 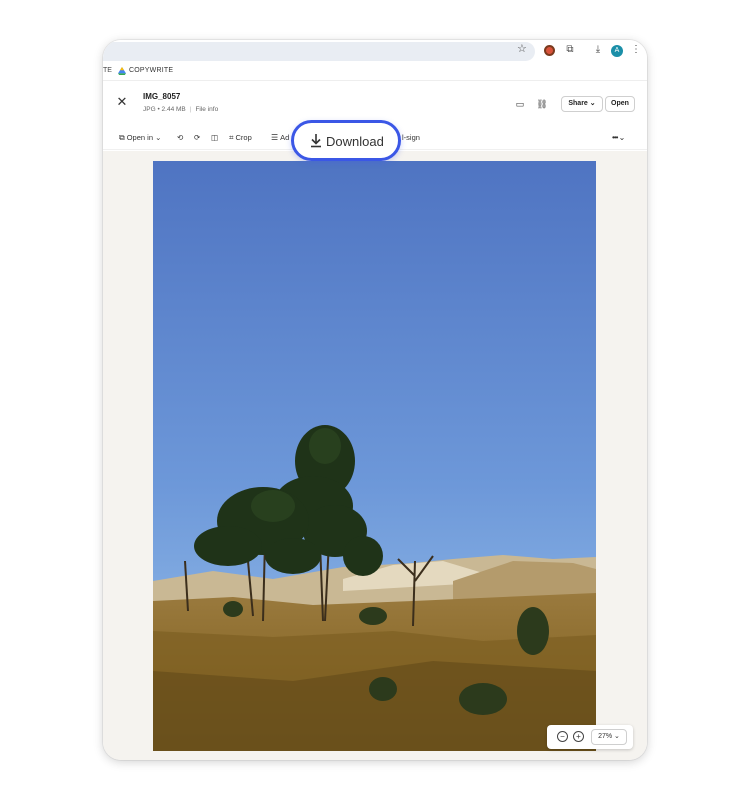 I want to click on download-button: Download, so click(x=346, y=140).